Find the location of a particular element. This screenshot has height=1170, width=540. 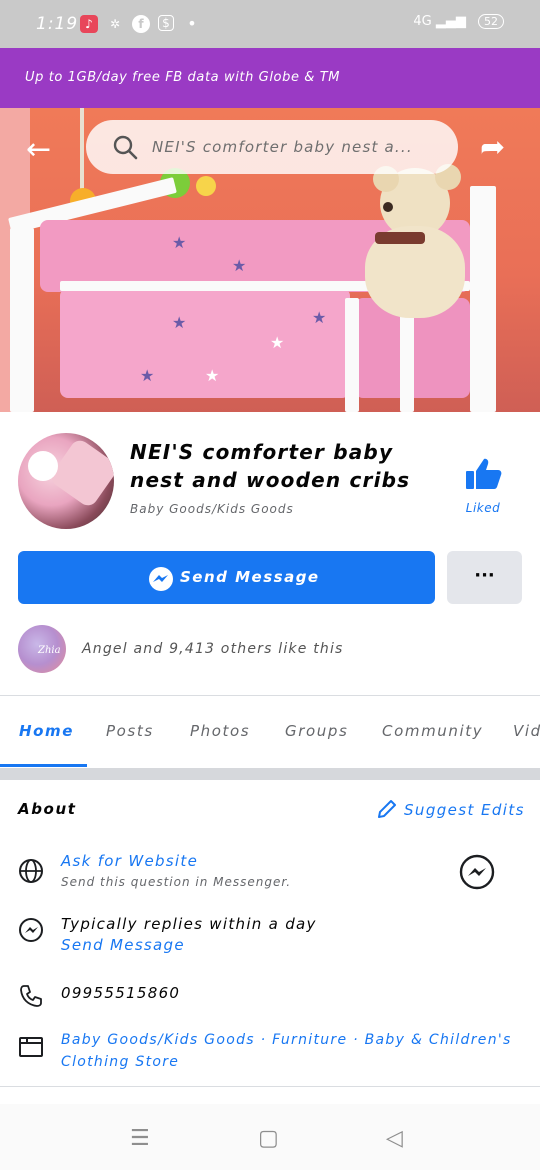

status-right: 4G ▂▄▆ 52 is located at coordinates (458, 21).